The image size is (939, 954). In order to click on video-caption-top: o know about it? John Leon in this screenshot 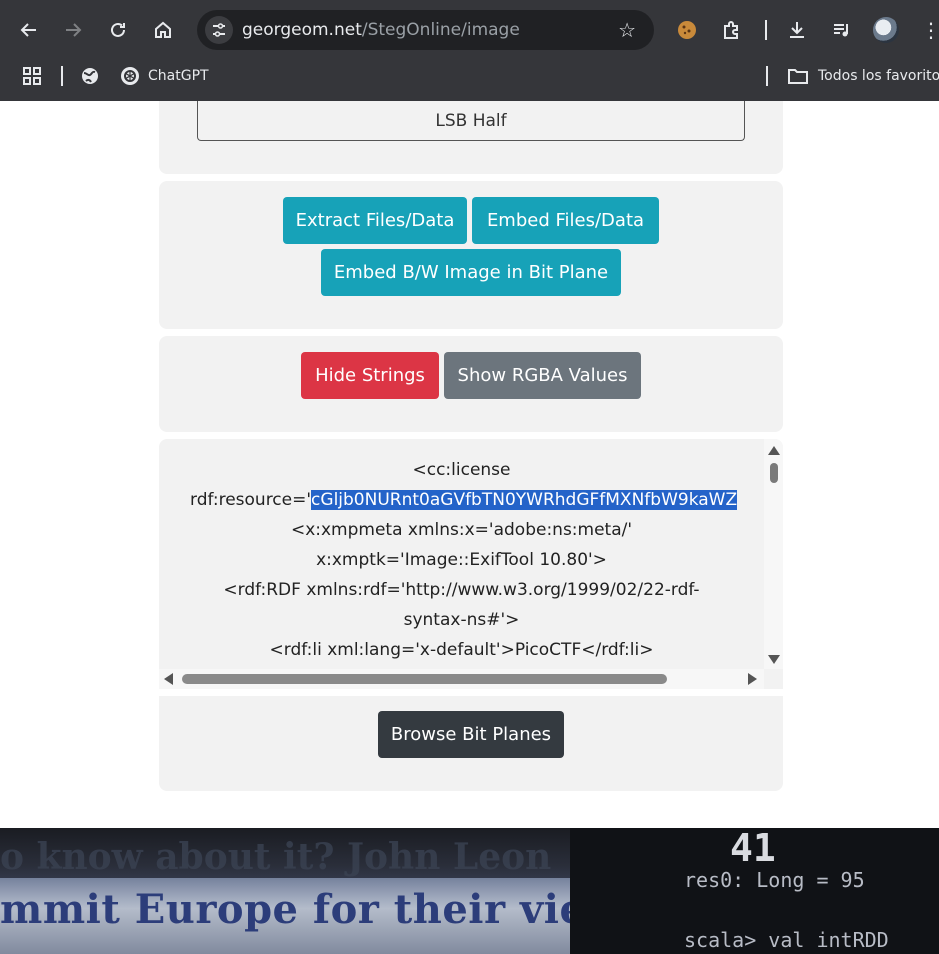, I will do `click(276, 857)`.